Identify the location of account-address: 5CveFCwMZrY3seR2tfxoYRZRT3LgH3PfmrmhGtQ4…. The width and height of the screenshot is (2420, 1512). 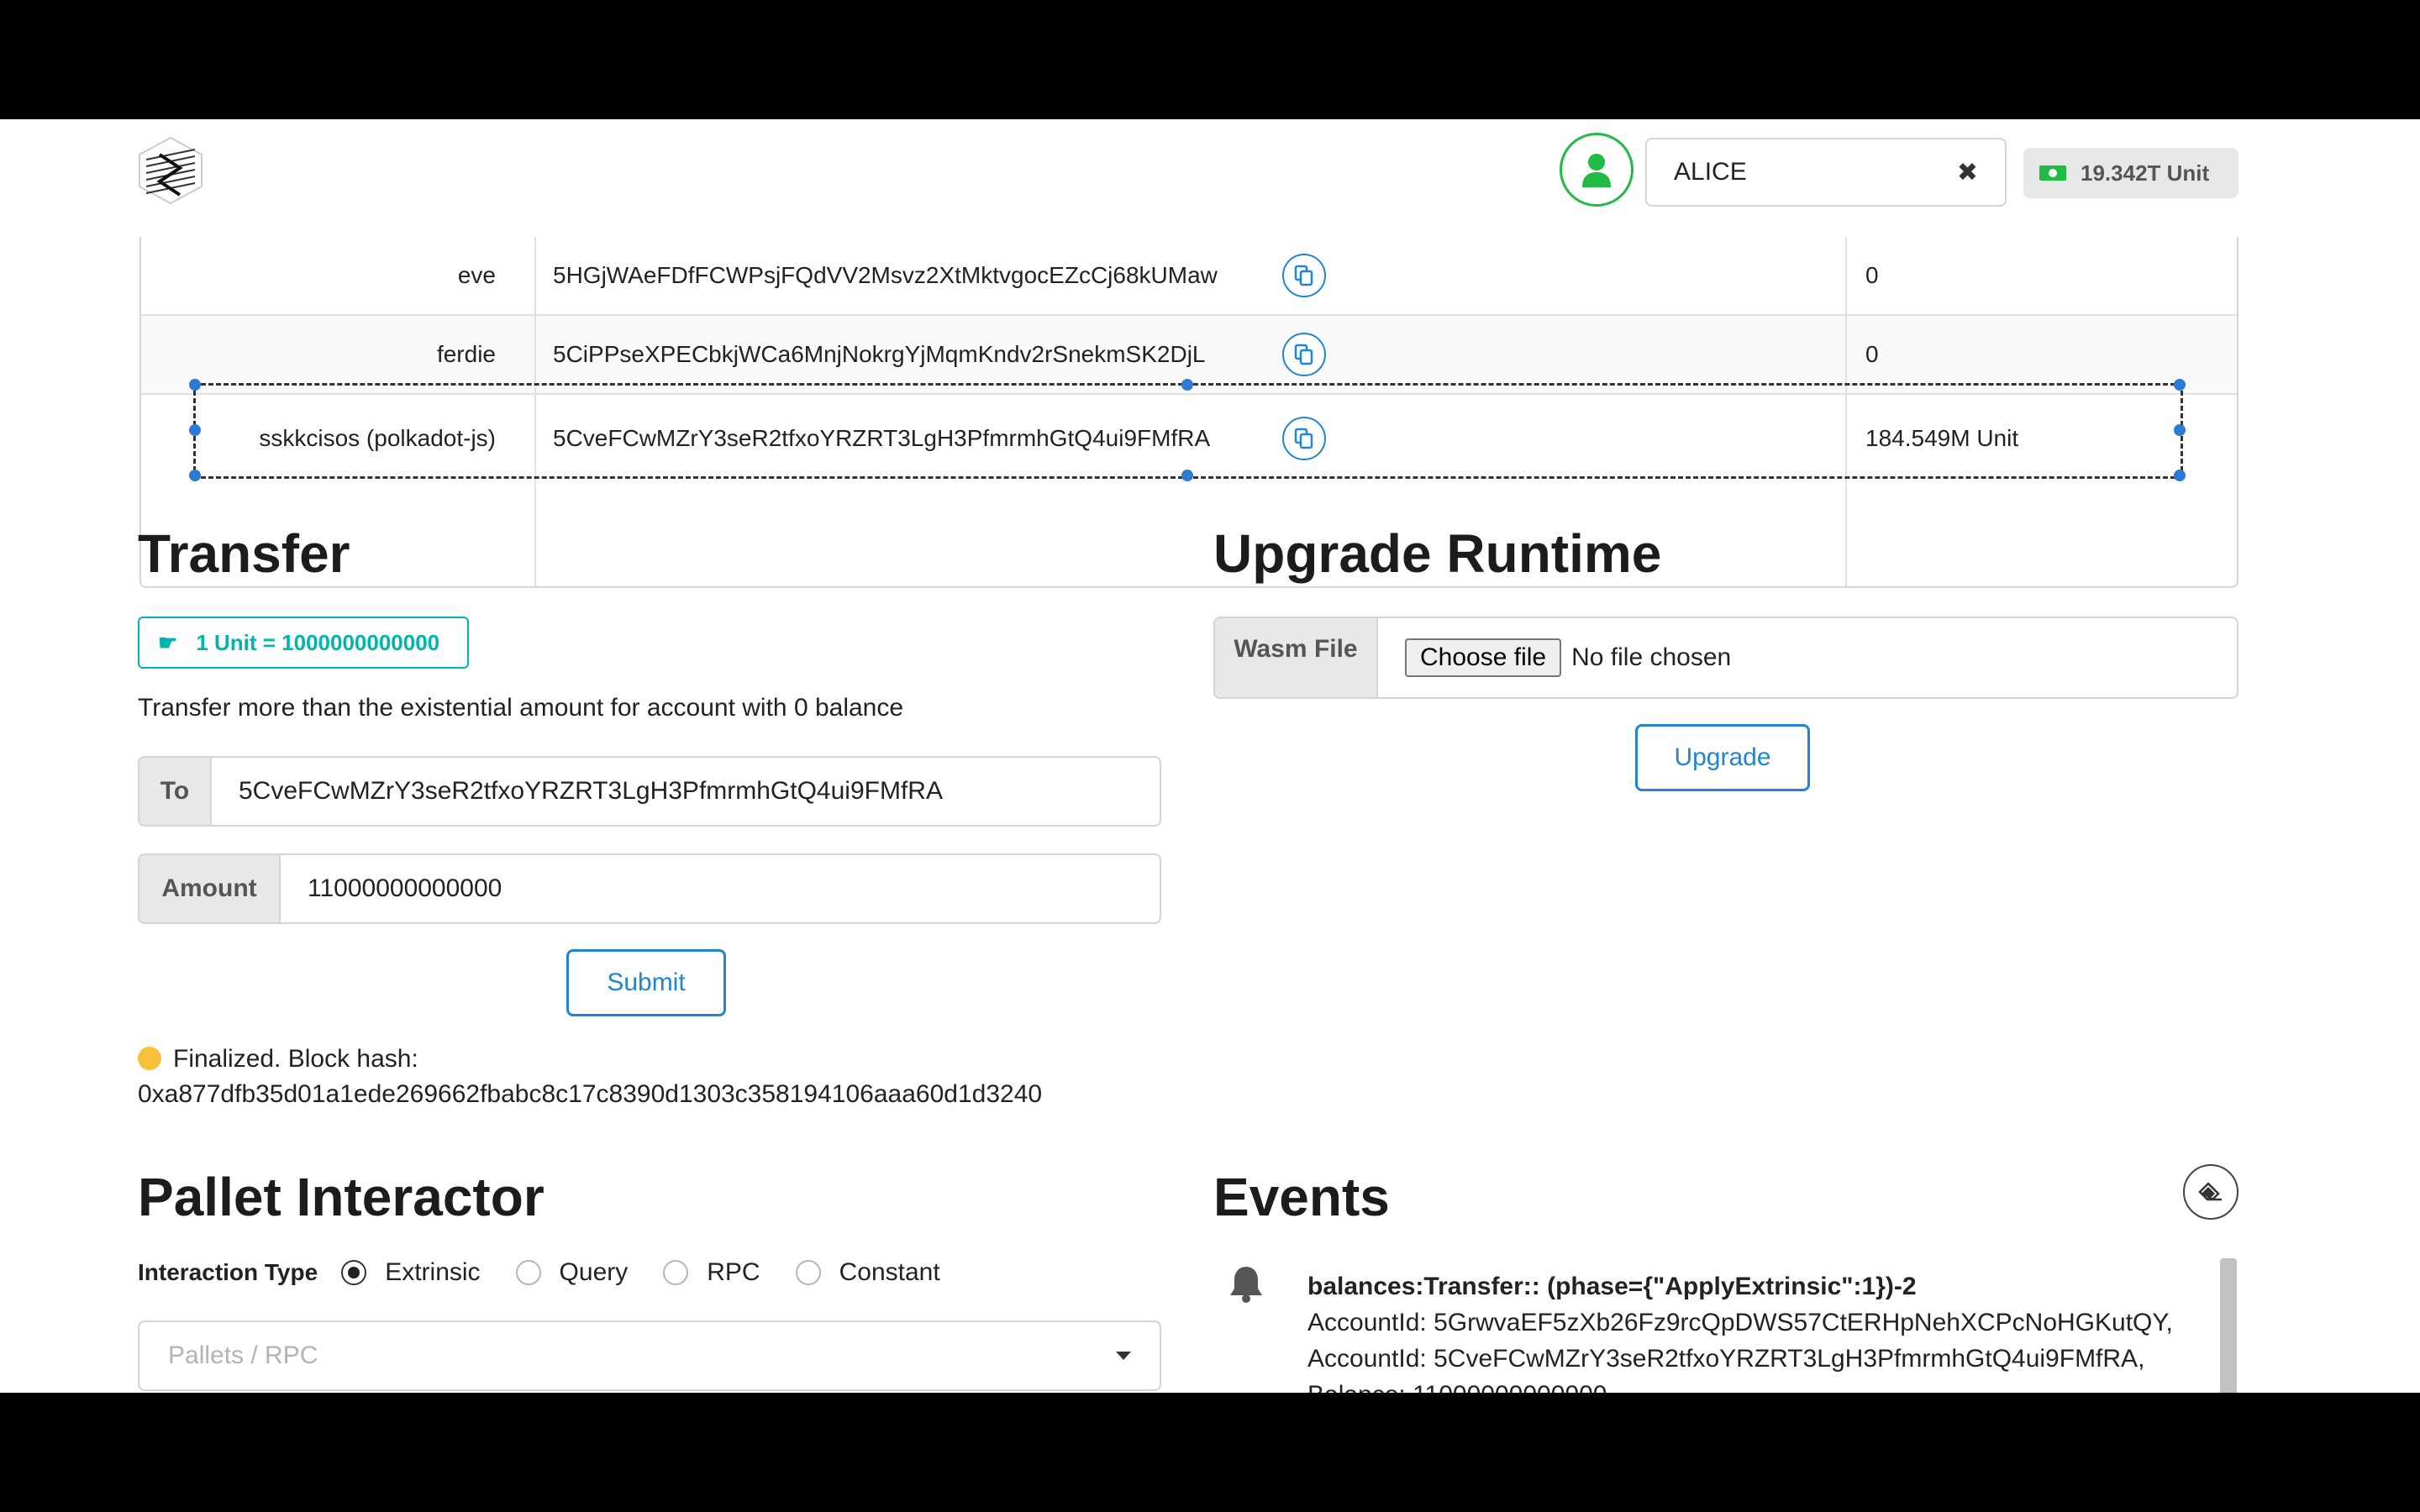
(882, 438).